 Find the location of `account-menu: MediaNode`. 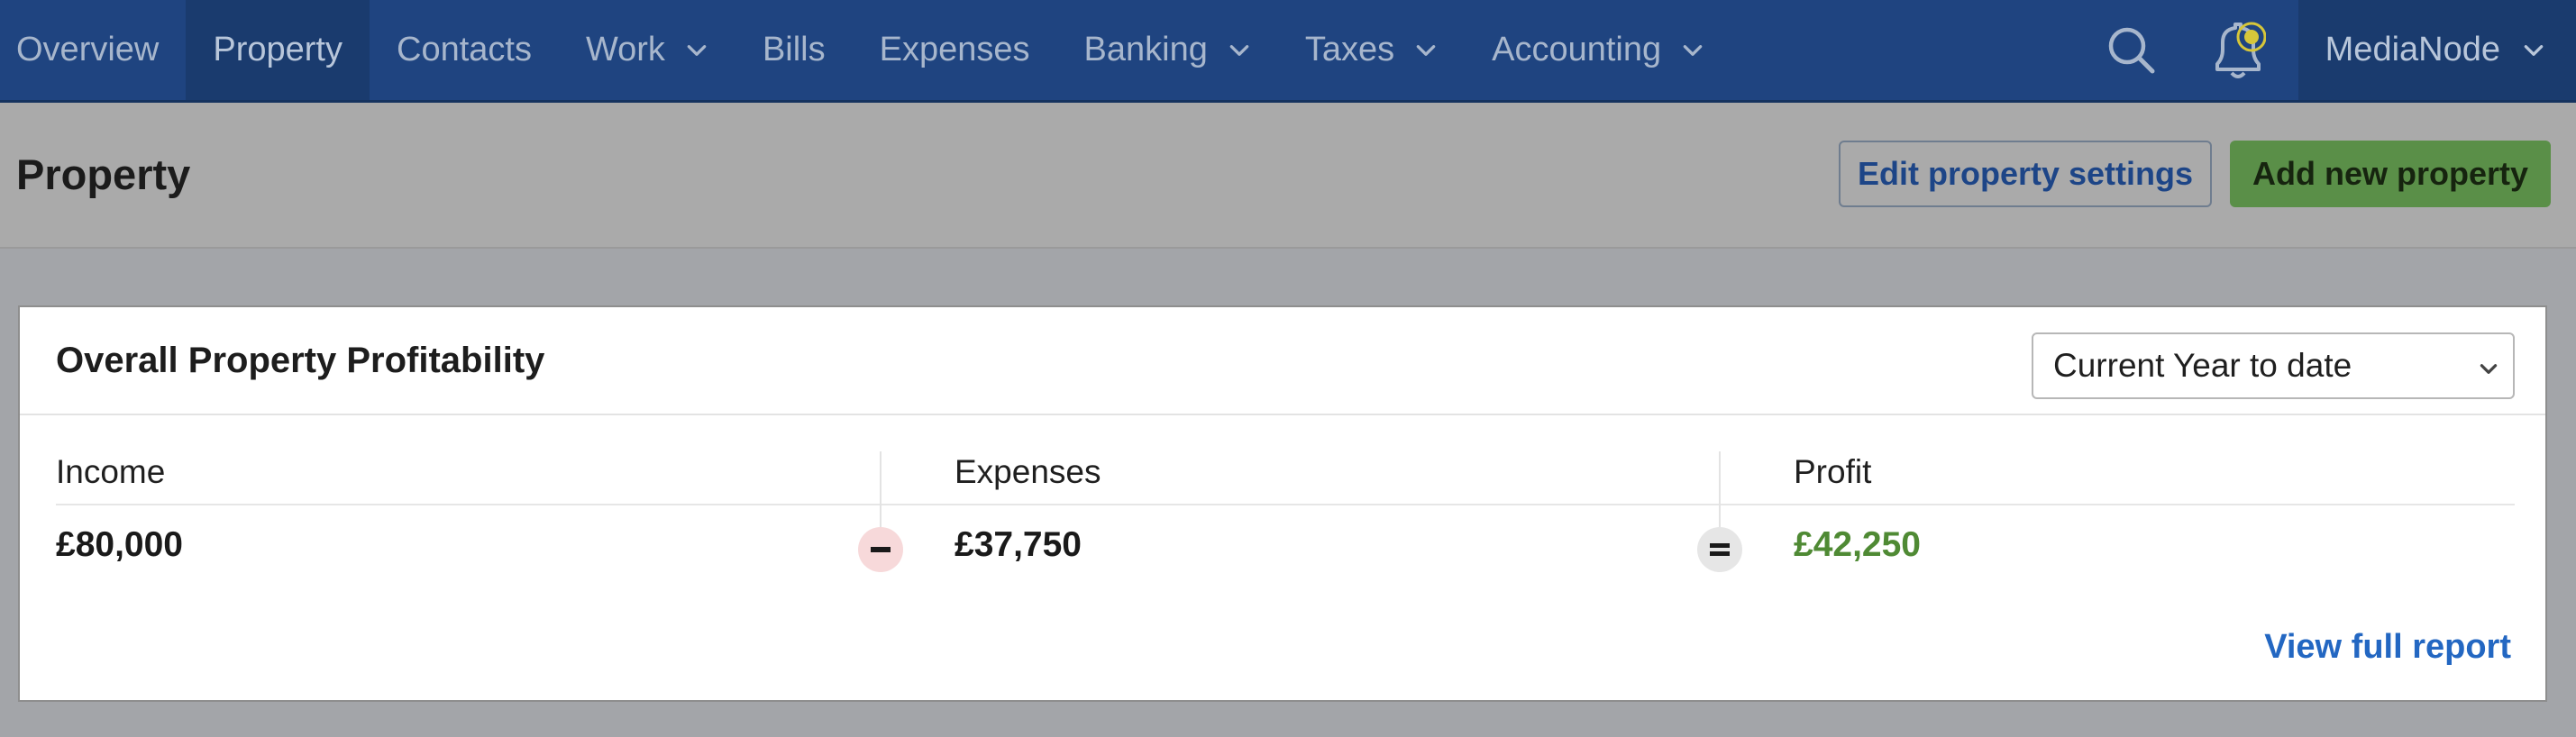

account-menu: MediaNode is located at coordinates (2436, 50).